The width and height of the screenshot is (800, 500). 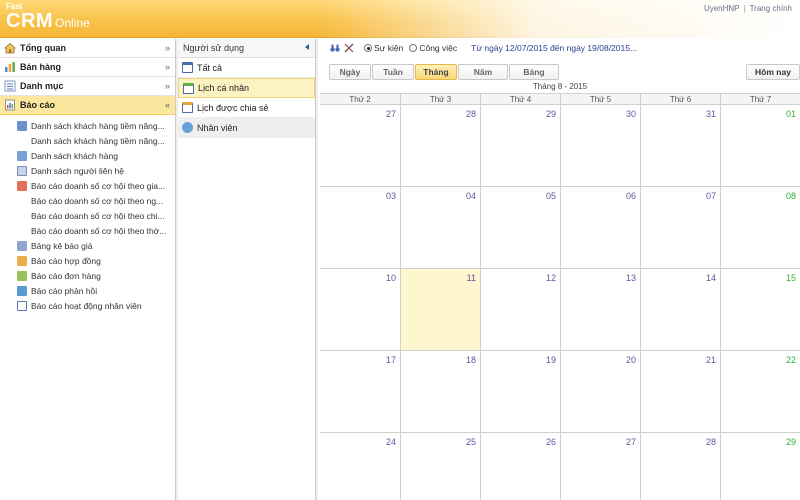 I want to click on customers-icon, so click(x=22, y=155).